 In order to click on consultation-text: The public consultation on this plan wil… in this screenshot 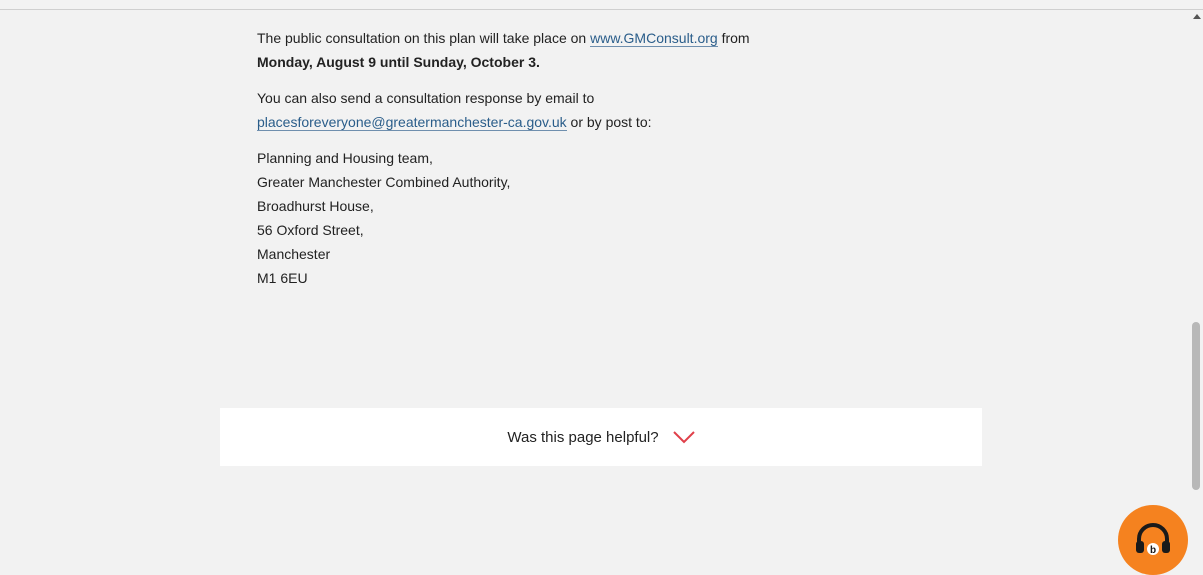, I will do `click(424, 38)`.